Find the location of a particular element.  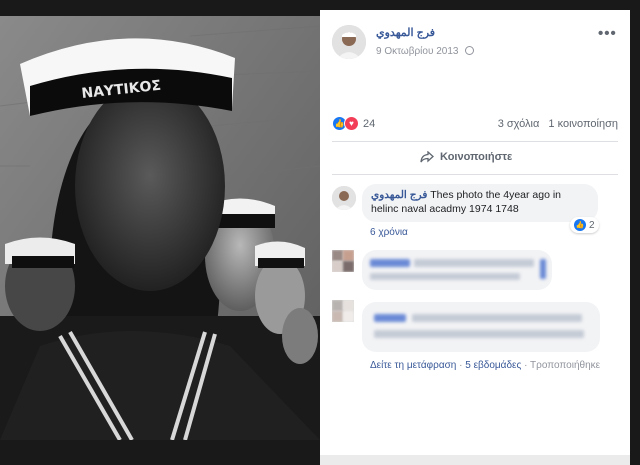

author-avatar is located at coordinates (349, 42).